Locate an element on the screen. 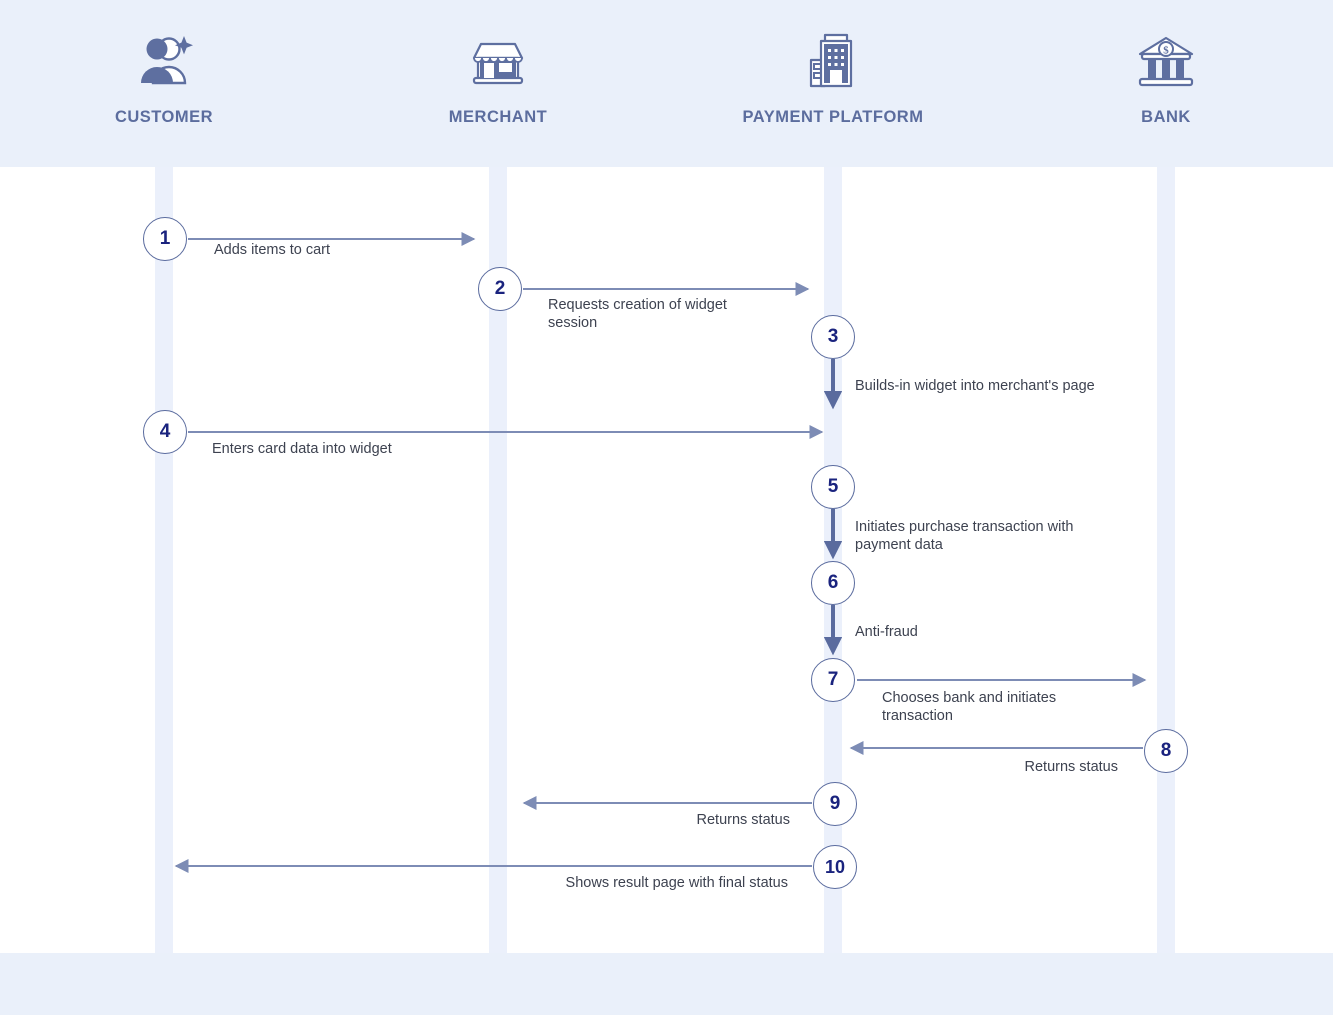 This screenshot has height=1015, width=1333. step-marker-7: 7 is located at coordinates (833, 680).